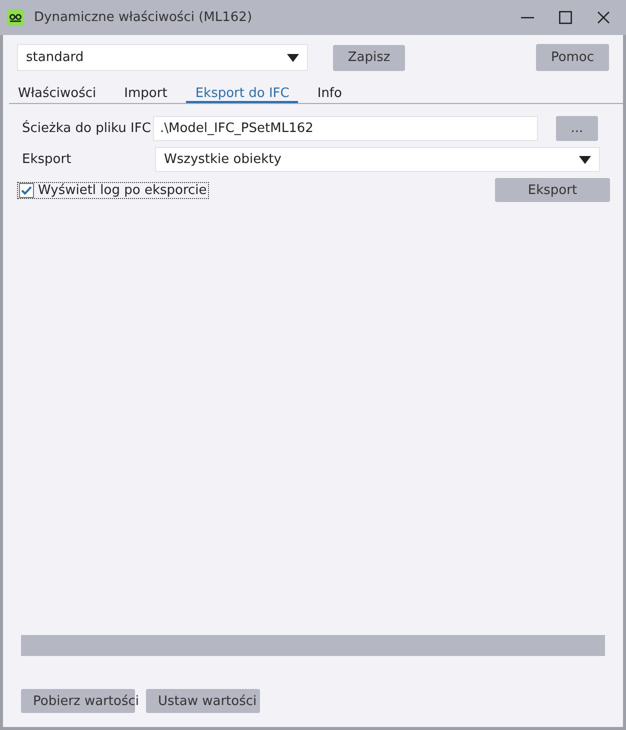 The width and height of the screenshot is (626, 730). Describe the element at coordinates (47, 159) in the screenshot. I see `field-label: Eksport` at that location.